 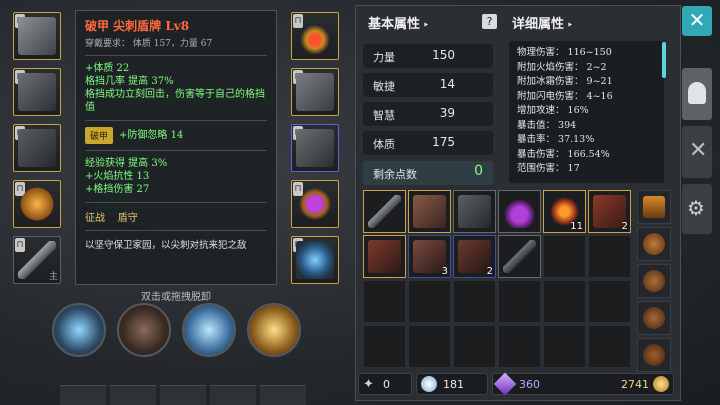 I want to click on detail-stat: 暴击率： 37.13%, so click(x=556, y=139).